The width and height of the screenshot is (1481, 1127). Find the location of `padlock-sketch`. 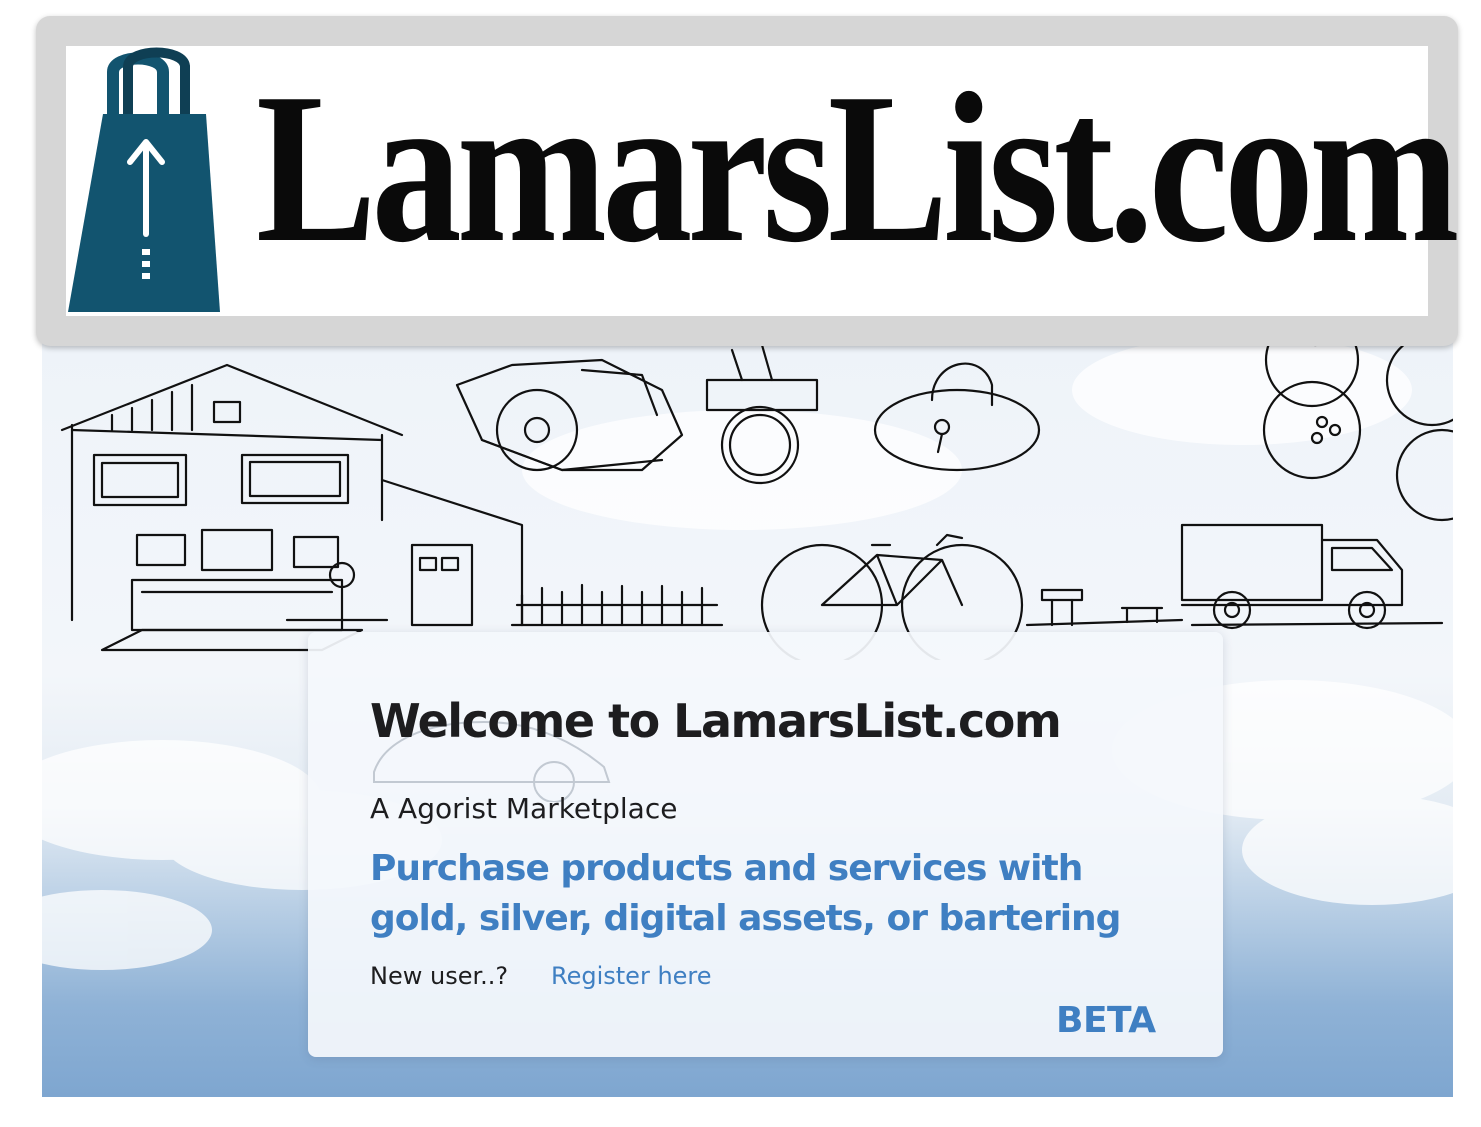

padlock-sketch is located at coordinates (957, 417).